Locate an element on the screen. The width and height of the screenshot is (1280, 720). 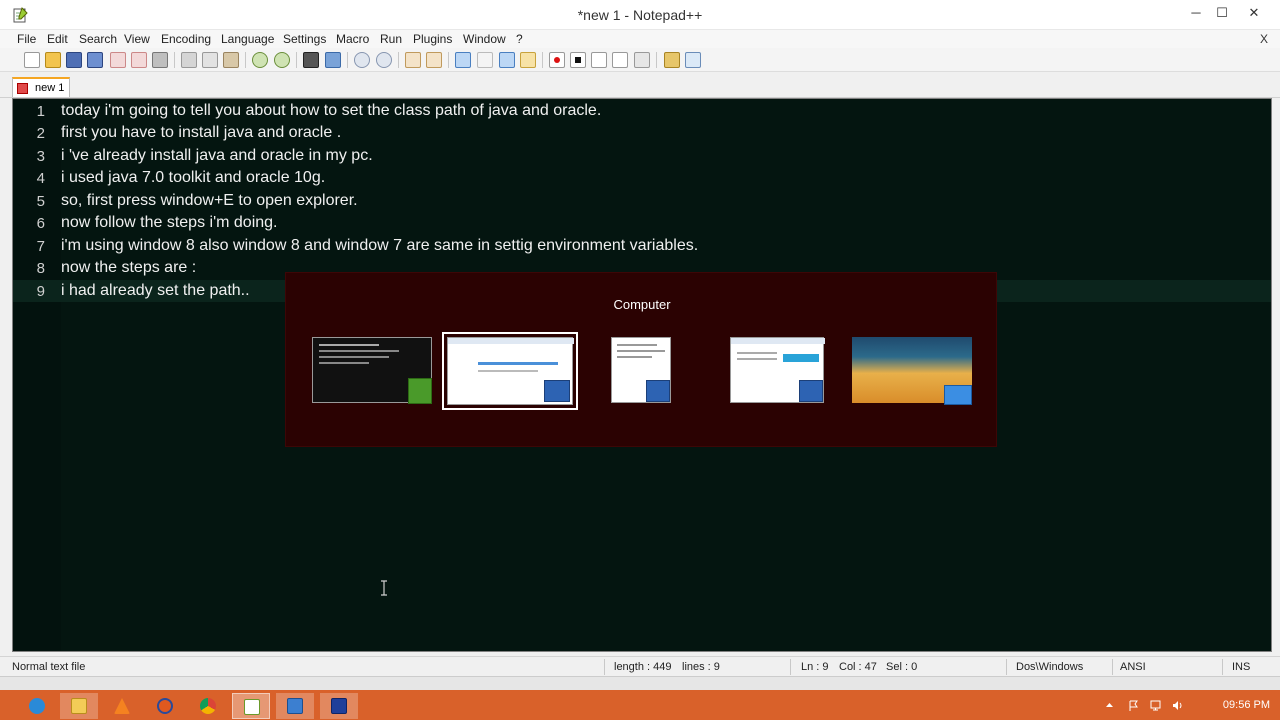
menu-file: File is located at coordinates (26, 39).